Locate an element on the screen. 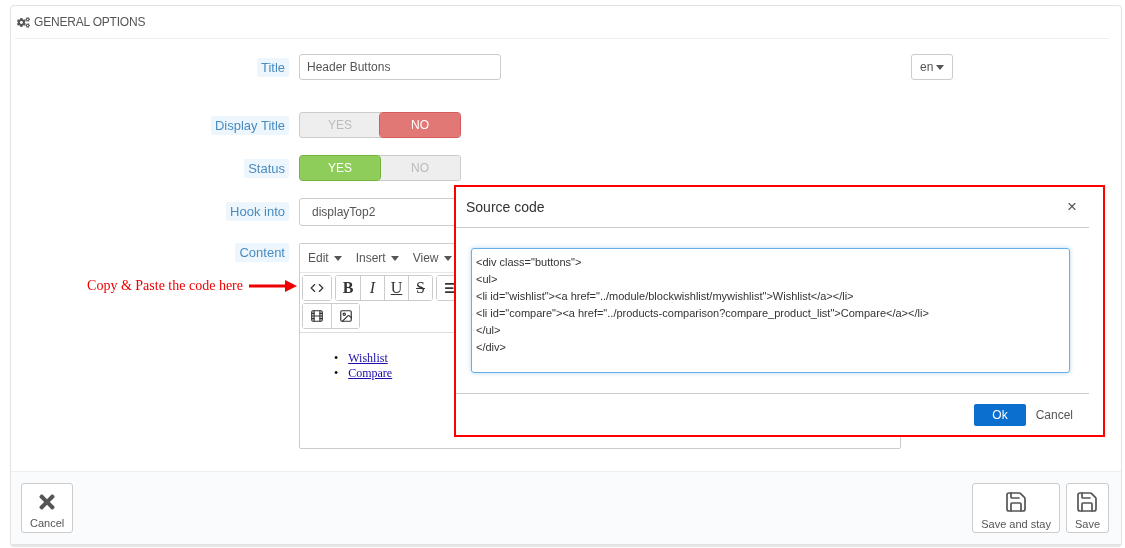 This screenshot has height=548, width=1125. field-label: Content is located at coordinates (262, 252).